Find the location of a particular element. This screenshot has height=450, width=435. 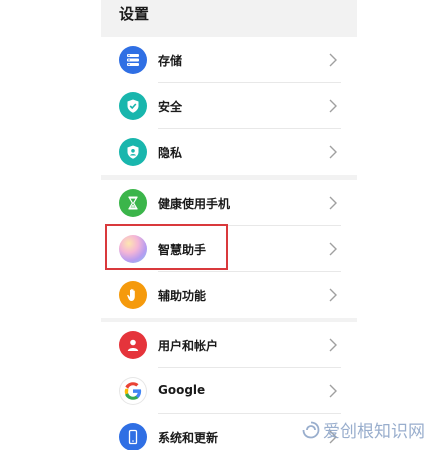

settings-item-google: Google is located at coordinates (229, 391).